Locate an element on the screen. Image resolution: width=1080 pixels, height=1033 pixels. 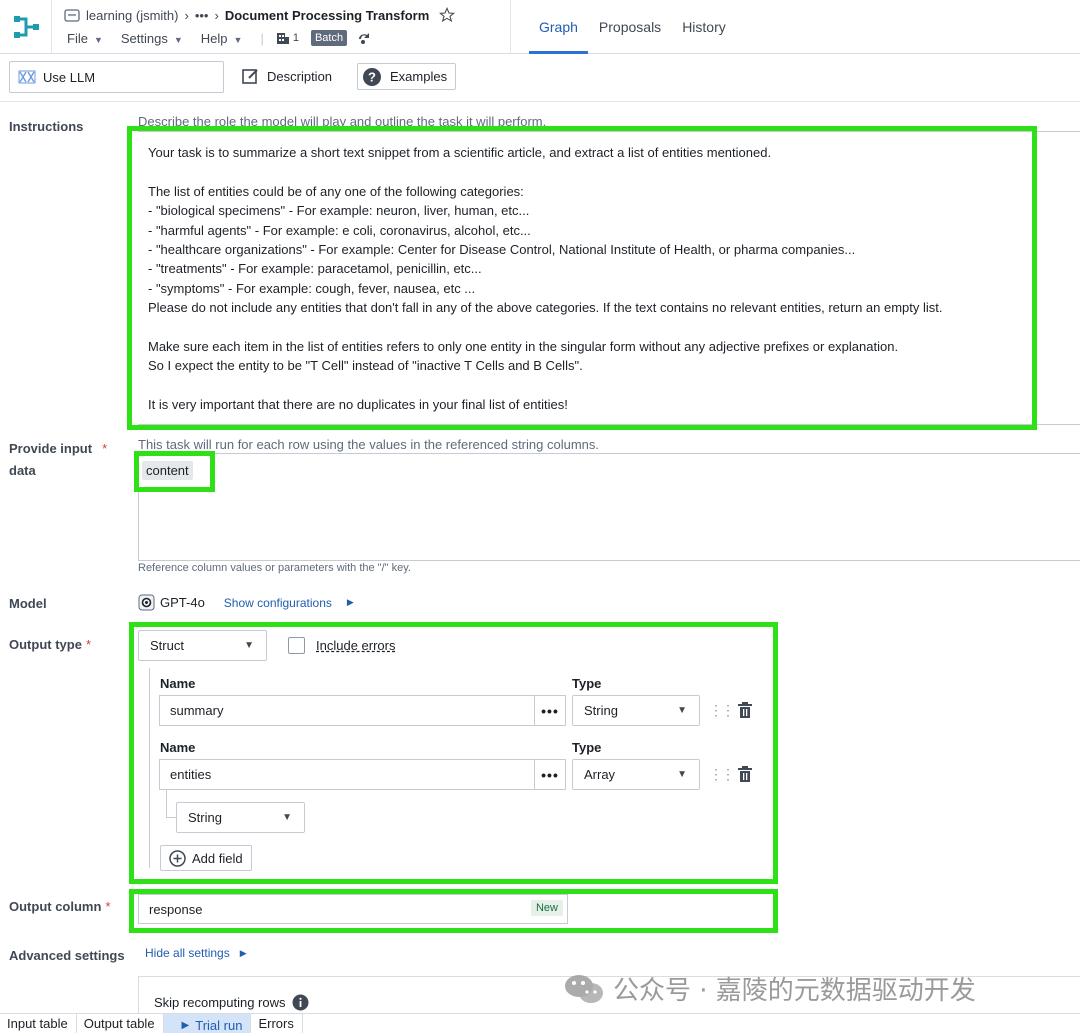
menu-help: Help ▼ is located at coordinates (222, 38).